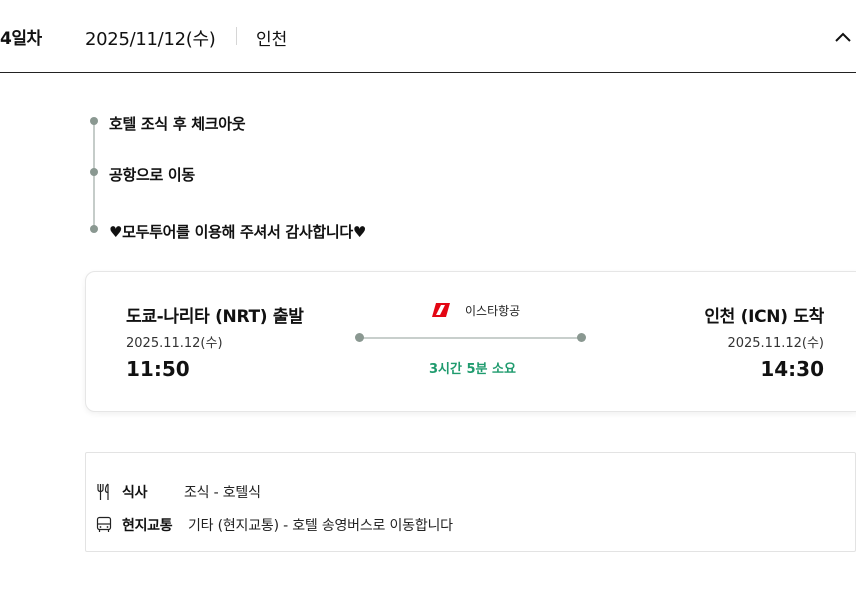 The image size is (856, 592). I want to click on flight-duration: 3시간 5분 소요, so click(472, 369).